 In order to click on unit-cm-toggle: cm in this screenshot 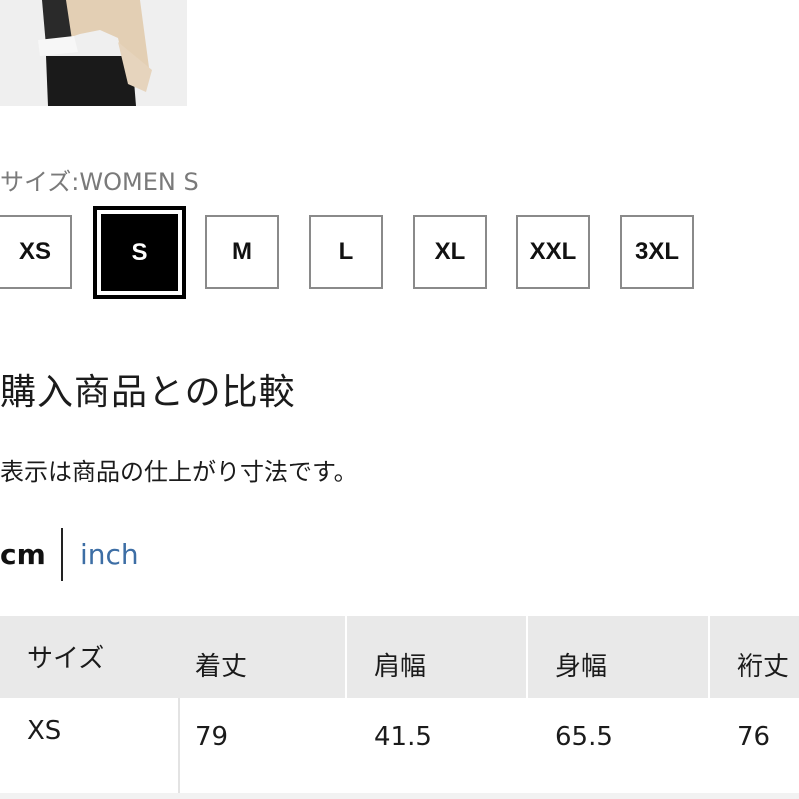, I will do `click(23, 554)`.